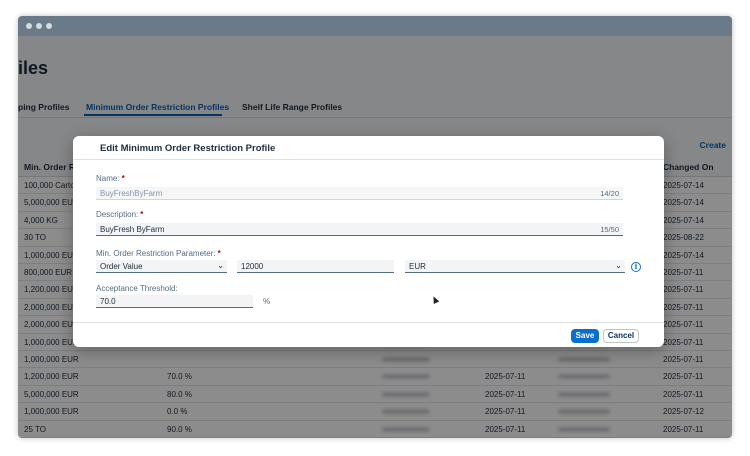 This screenshot has width=750, height=456. What do you see at coordinates (375, 26) in the screenshot?
I see `window-titlebar` at bounding box center [375, 26].